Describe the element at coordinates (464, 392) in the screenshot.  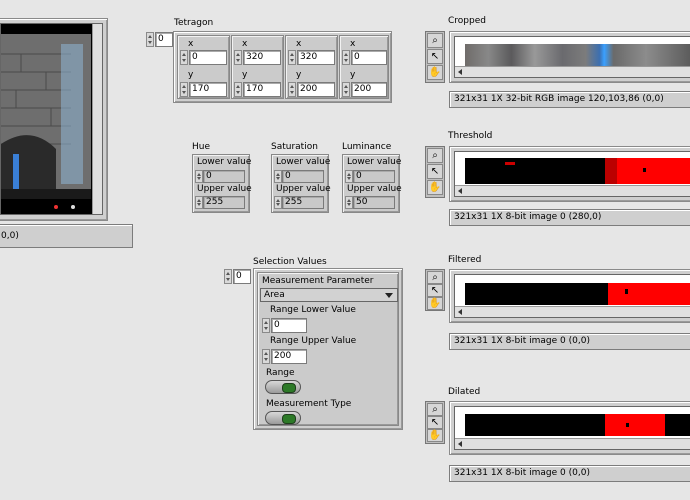
I see `dilated-title: Dilated` at that location.